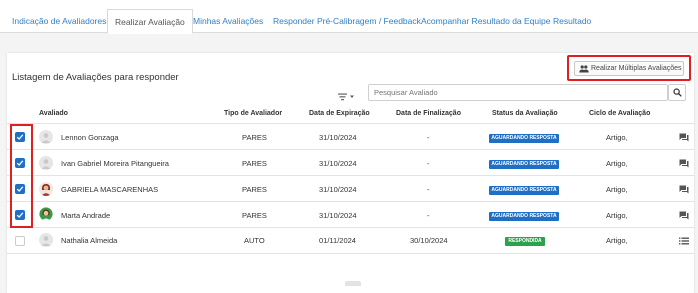  I want to click on people-icon, so click(584, 69).